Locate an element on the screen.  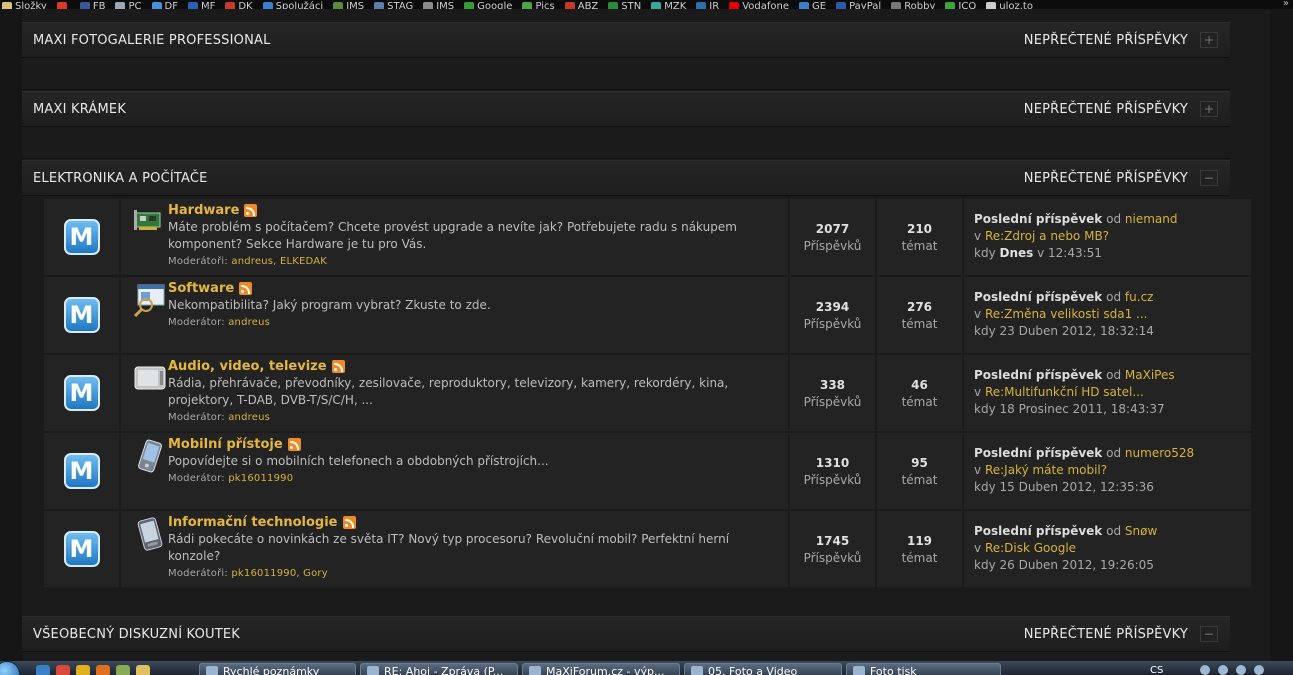
taskbar-item: Foto tisk is located at coordinates (923, 669).